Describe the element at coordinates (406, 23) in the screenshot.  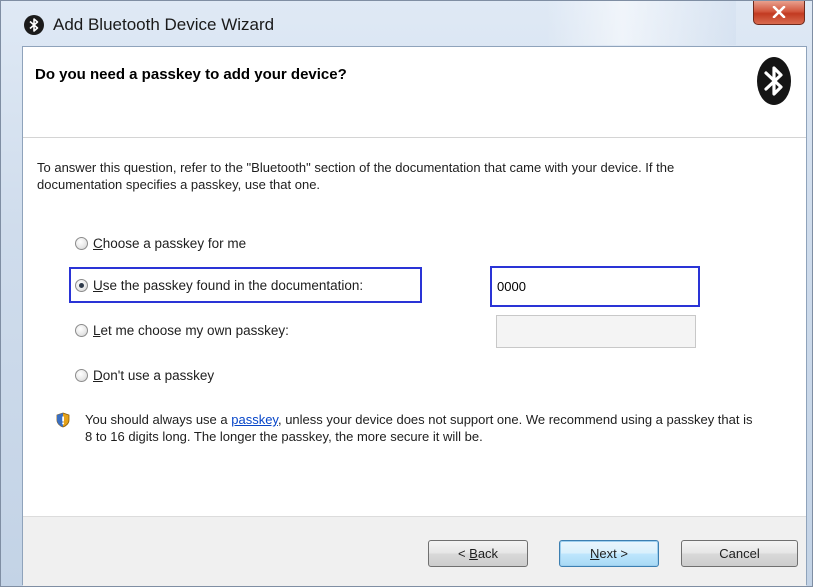
I see `title-bar: Add Bluetooth Device Wizard` at that location.